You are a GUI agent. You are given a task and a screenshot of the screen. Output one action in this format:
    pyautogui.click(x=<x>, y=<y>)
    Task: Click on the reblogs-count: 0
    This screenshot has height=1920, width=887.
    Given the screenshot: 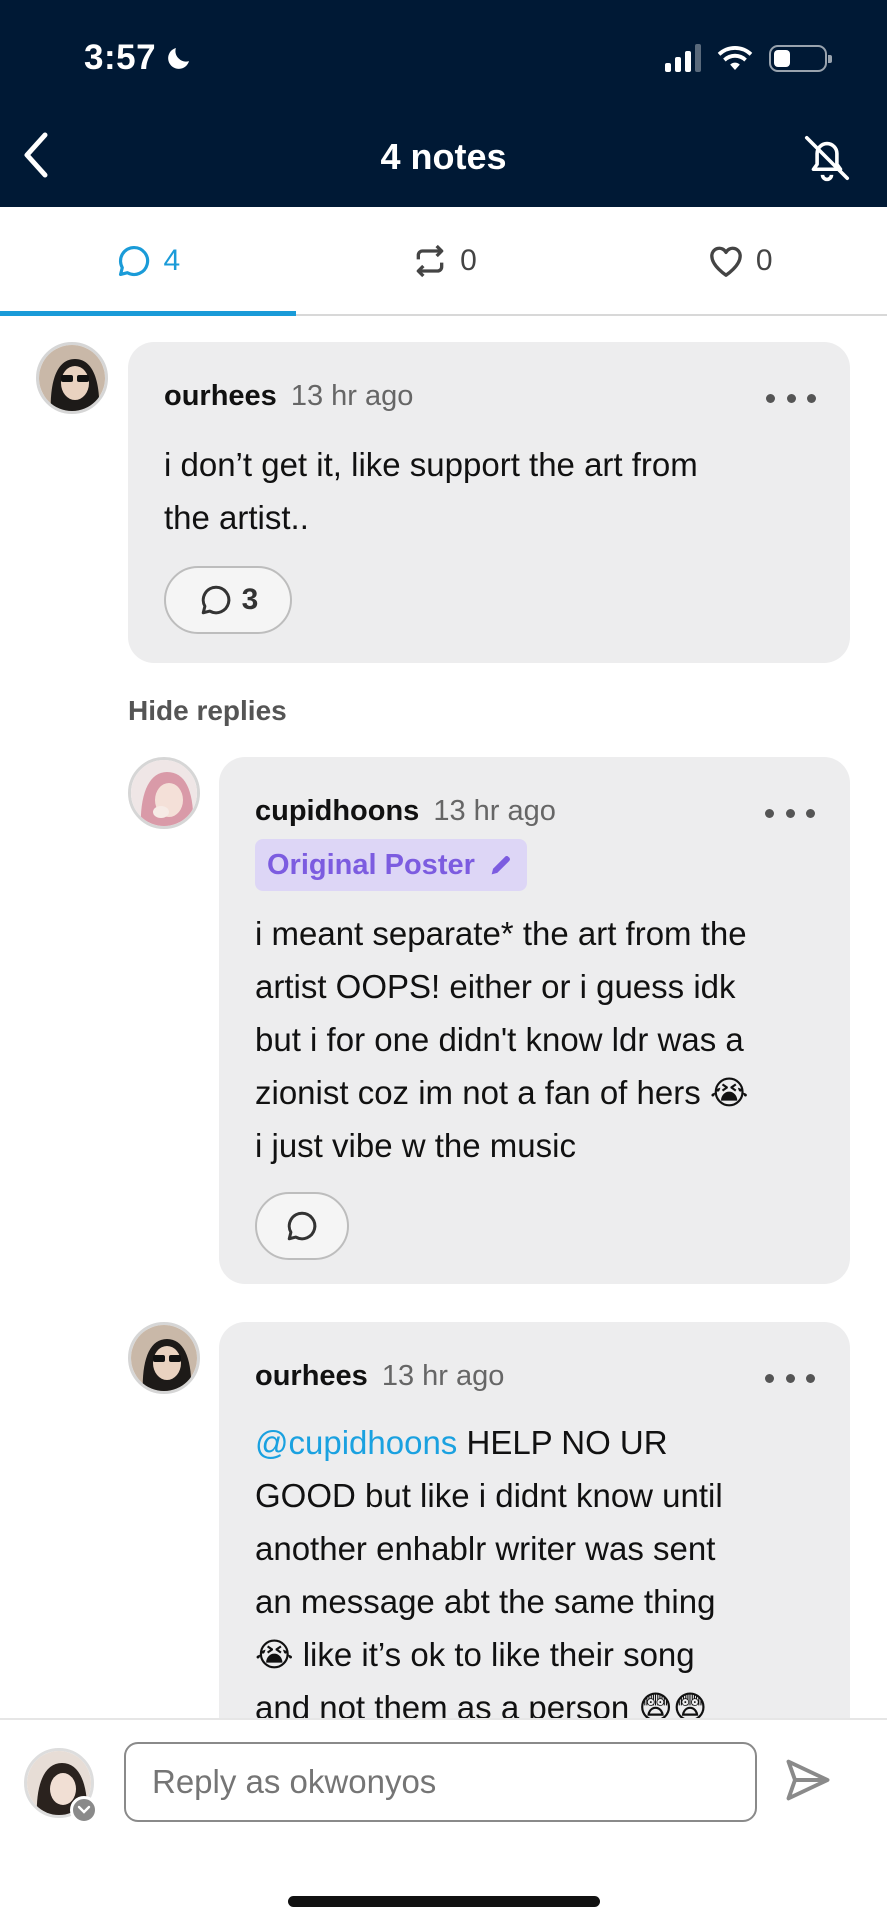 What is the action you would take?
    pyautogui.click(x=468, y=260)
    